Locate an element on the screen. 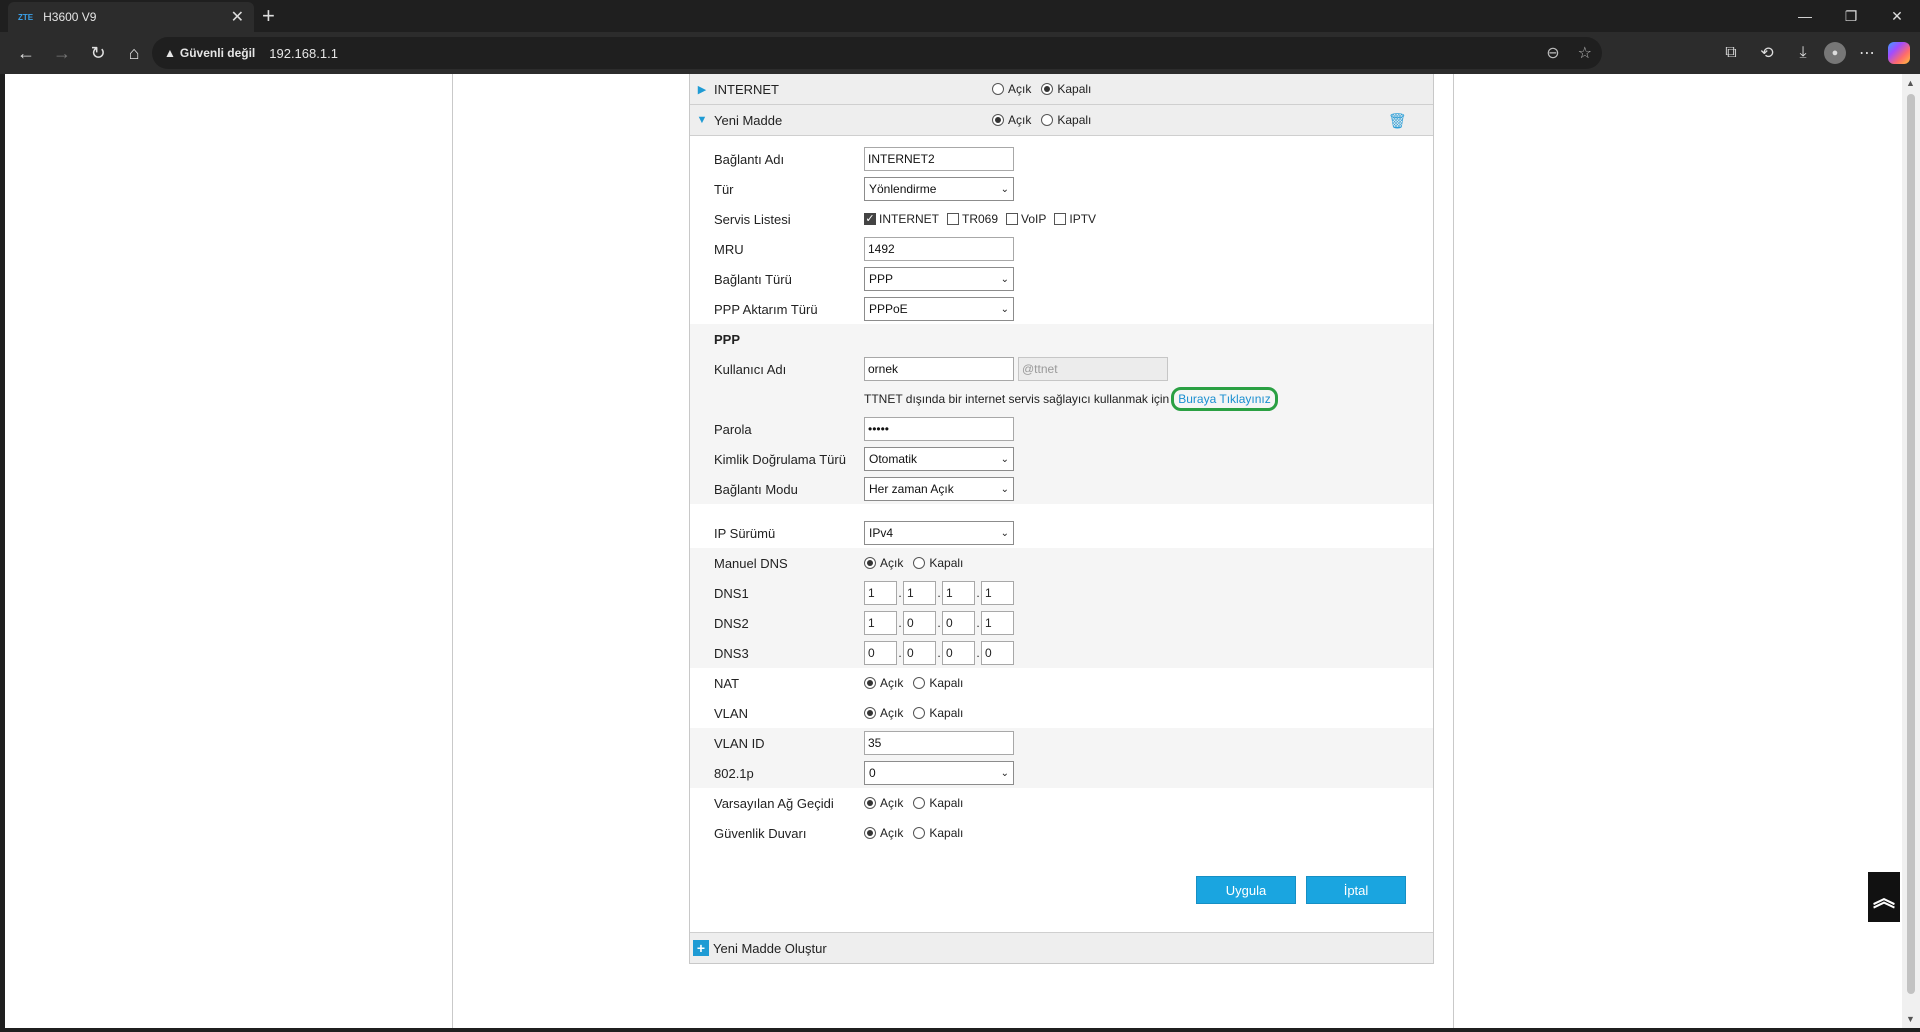 Image resolution: width=1920 pixels, height=1032 pixels. manual-dns-off-radio is located at coordinates (919, 563).